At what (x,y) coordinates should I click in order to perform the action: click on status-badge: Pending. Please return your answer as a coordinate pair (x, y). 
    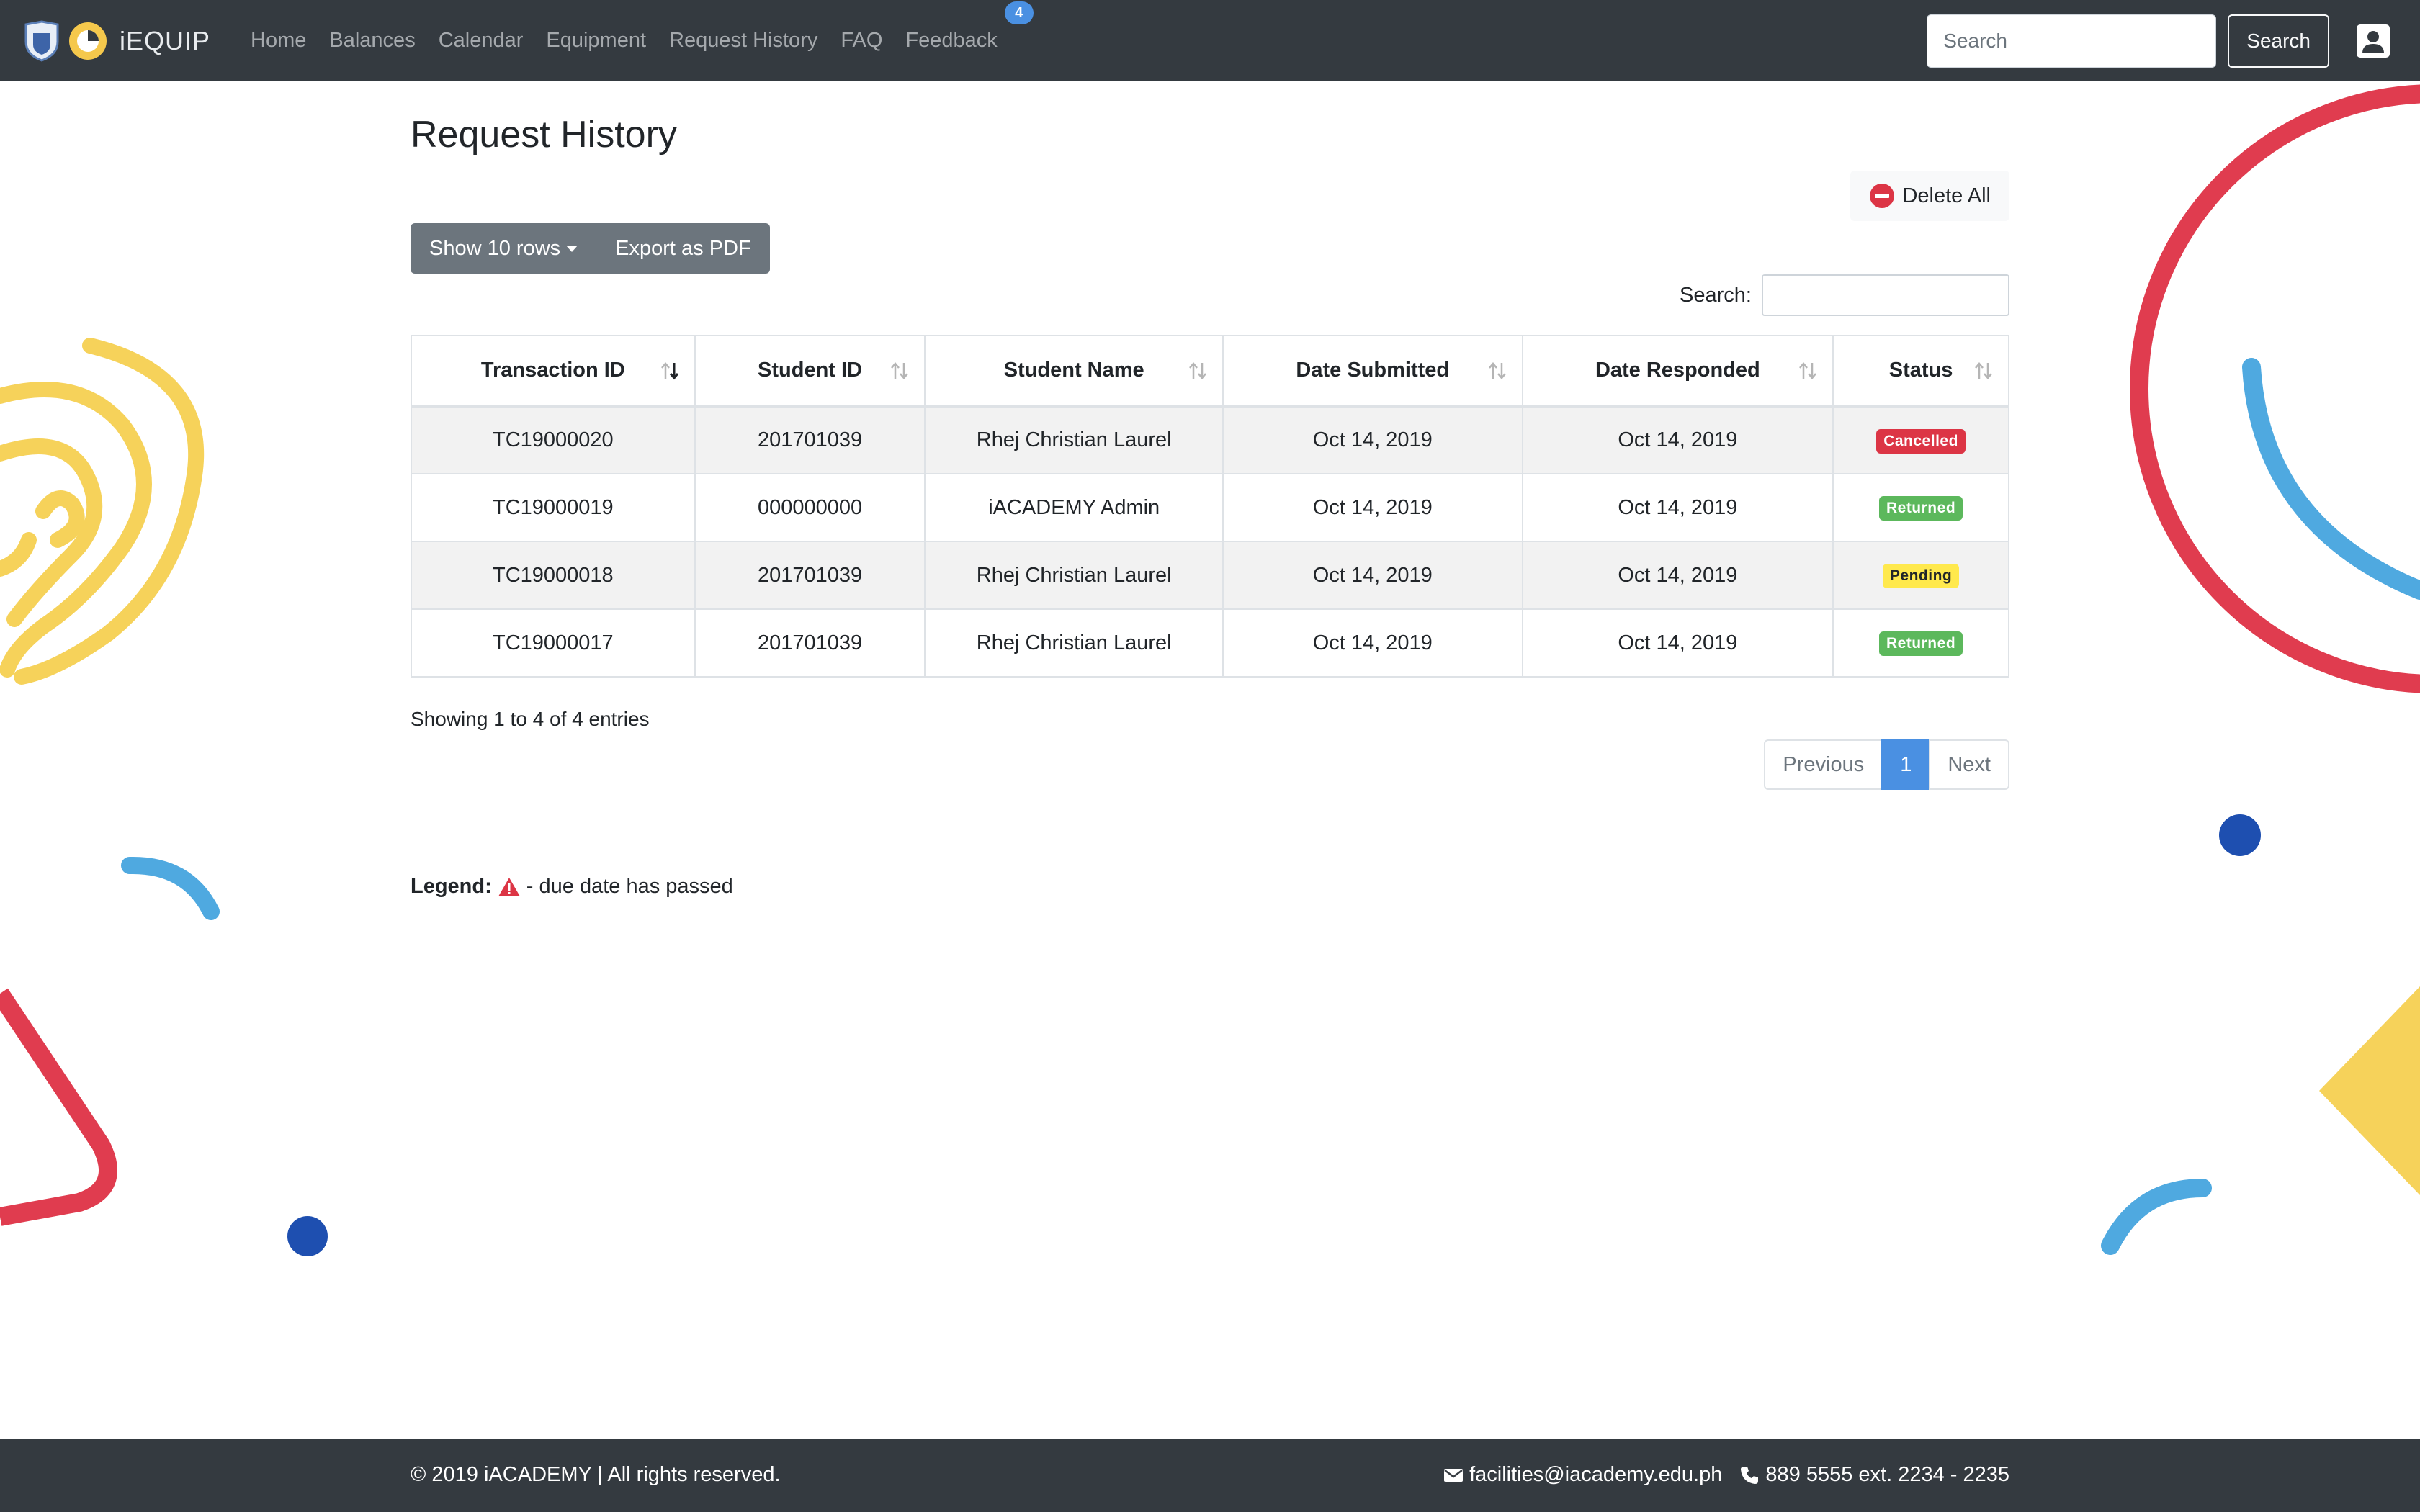
    Looking at the image, I should click on (1921, 576).